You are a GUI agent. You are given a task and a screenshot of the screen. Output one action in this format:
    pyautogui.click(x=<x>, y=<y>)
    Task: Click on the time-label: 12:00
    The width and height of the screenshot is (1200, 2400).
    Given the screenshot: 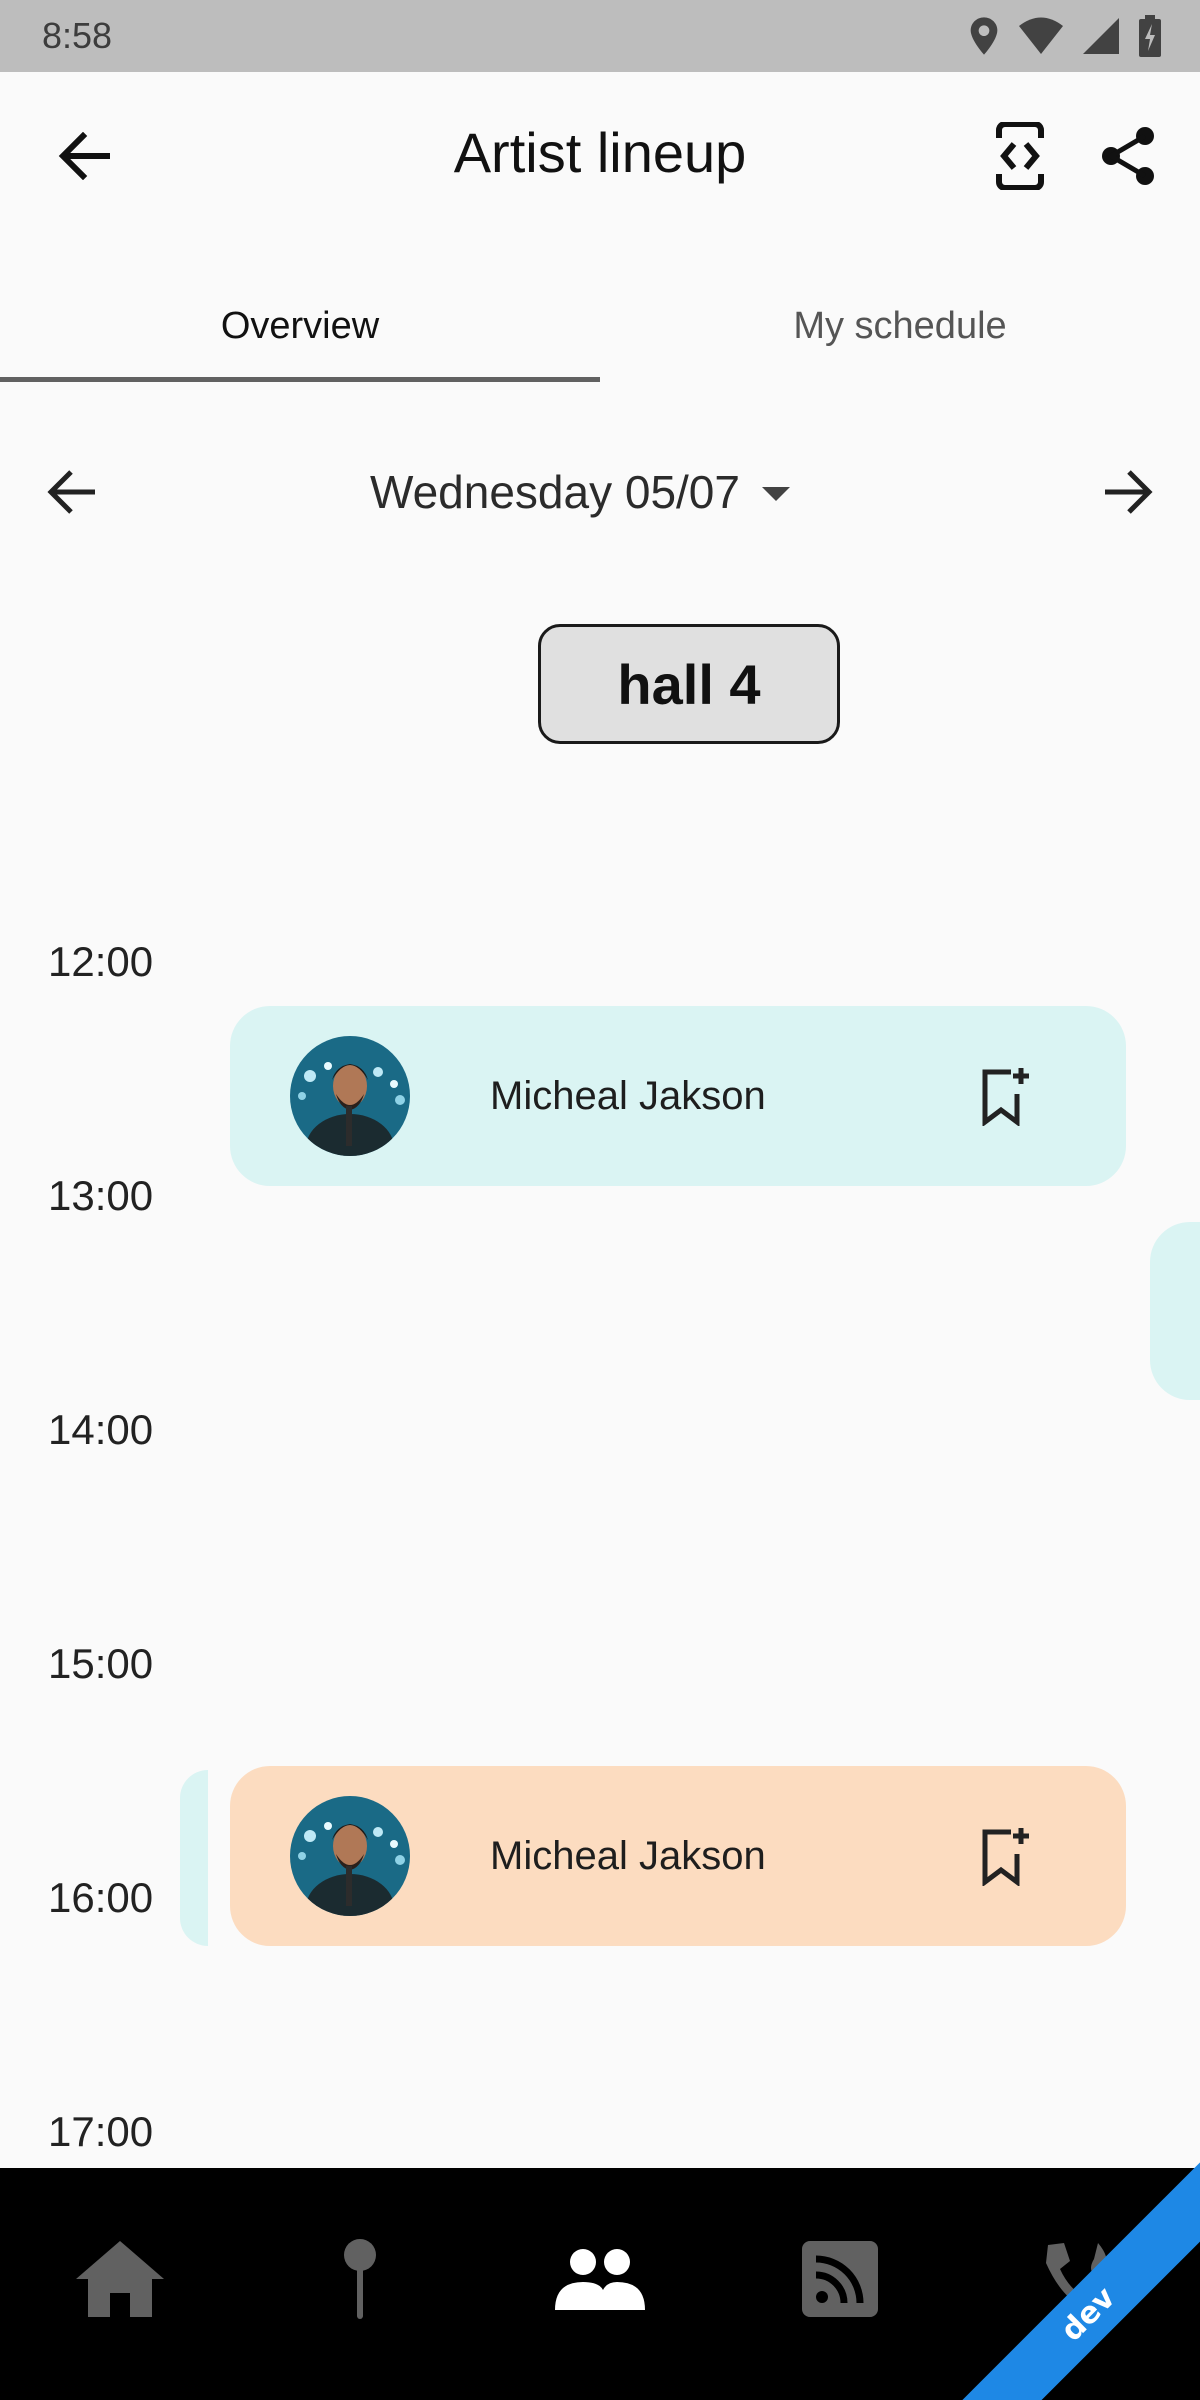 What is the action you would take?
    pyautogui.click(x=101, y=961)
    